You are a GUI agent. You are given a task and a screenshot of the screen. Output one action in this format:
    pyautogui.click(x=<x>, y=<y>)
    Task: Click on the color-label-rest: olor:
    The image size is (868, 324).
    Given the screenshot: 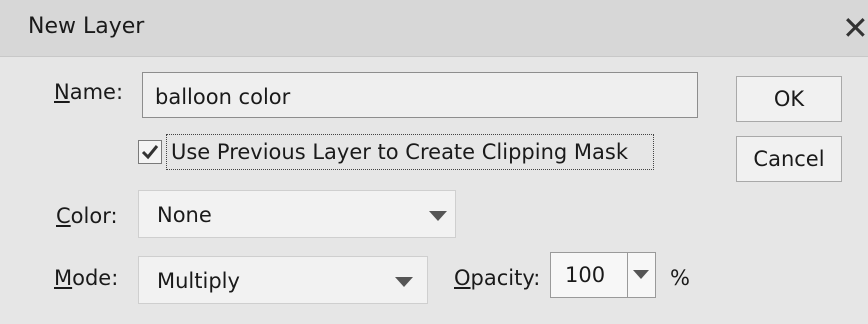 What is the action you would take?
    pyautogui.click(x=94, y=216)
    